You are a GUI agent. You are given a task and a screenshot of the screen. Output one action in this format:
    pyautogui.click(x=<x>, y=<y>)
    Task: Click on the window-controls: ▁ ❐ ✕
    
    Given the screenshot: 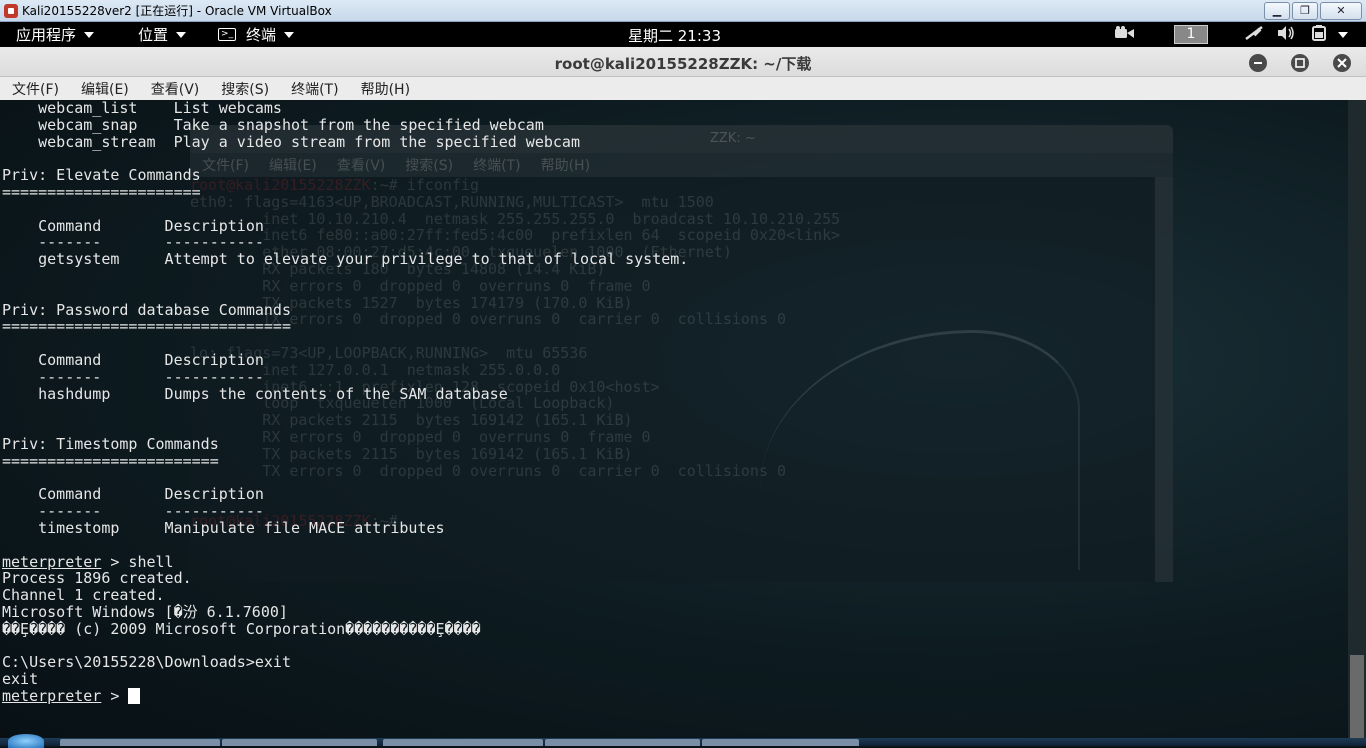 What is the action you would take?
    pyautogui.click(x=1313, y=10)
    